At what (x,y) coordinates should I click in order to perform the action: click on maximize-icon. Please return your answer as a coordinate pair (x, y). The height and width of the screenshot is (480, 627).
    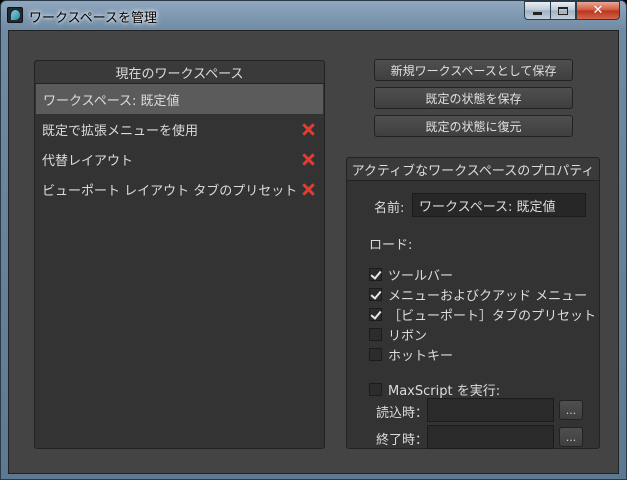
    Looking at the image, I should click on (563, 10).